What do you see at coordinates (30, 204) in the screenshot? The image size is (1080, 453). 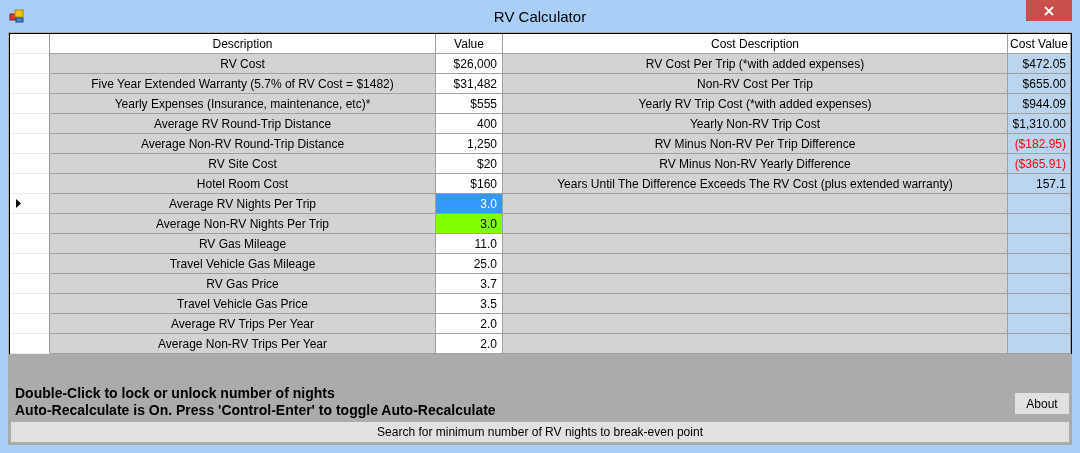 I see `row-header` at bounding box center [30, 204].